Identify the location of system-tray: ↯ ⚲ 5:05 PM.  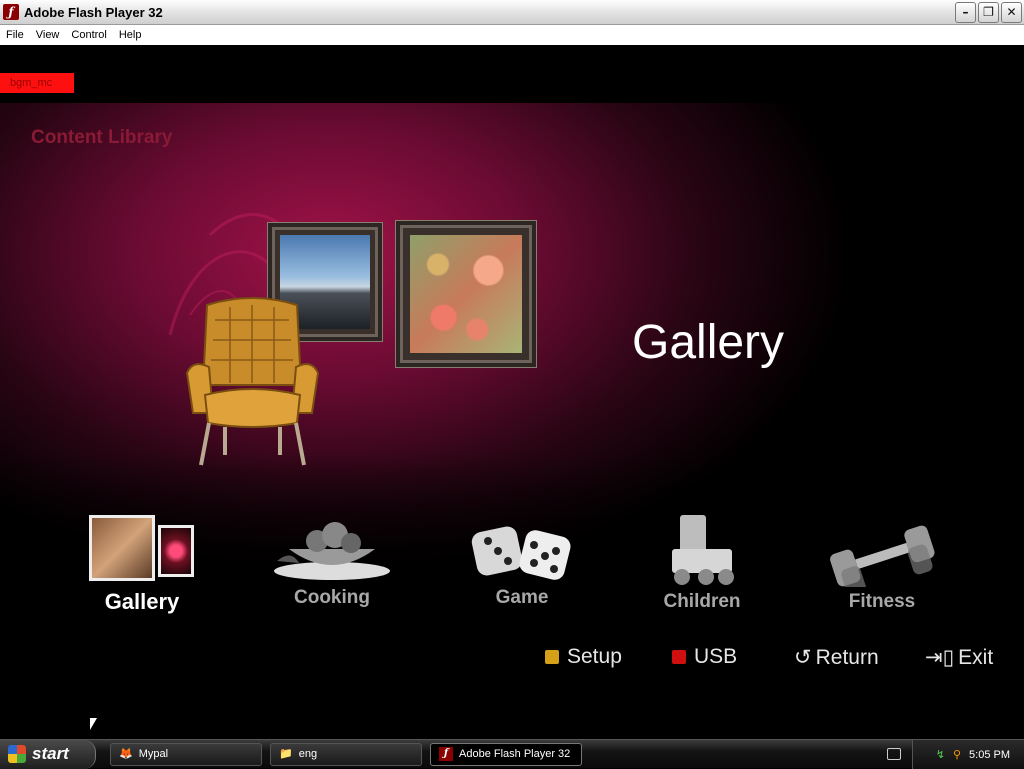
(968, 754).